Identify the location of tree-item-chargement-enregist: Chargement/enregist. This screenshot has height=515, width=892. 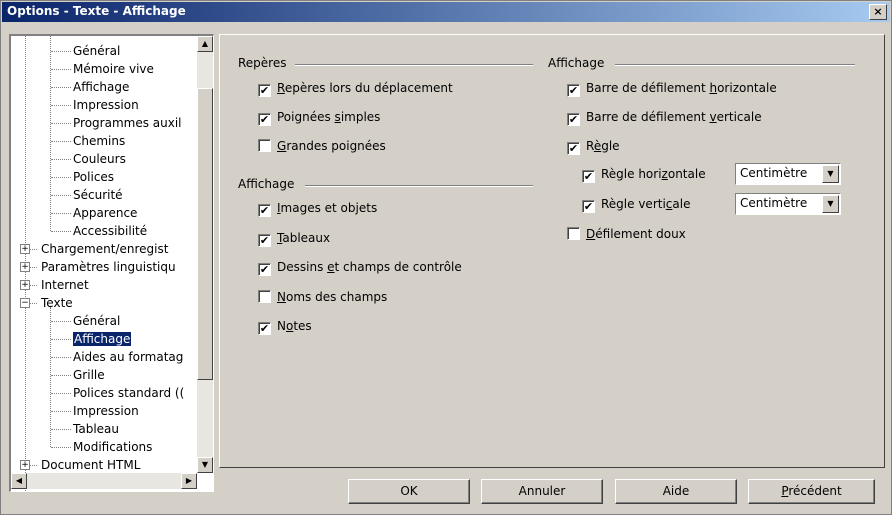
(104, 249).